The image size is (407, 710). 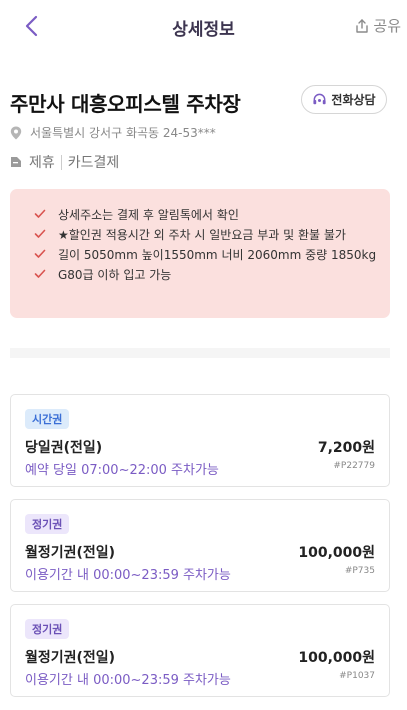 I want to click on notice-text: ★할인권 적용시간 외 주차 시 일반요금 부과 및 환불 불가, so click(x=202, y=235).